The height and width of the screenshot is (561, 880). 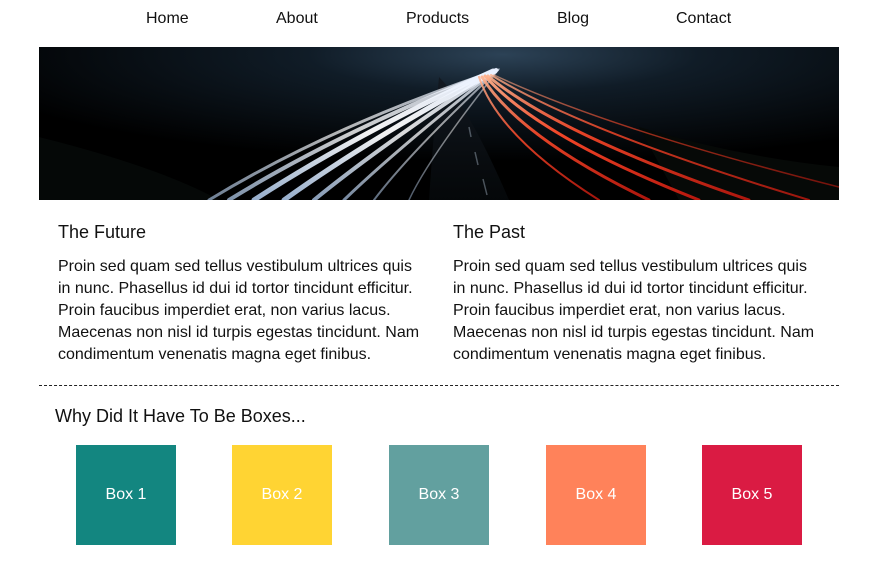 I want to click on box-label: Box 5, so click(x=752, y=494).